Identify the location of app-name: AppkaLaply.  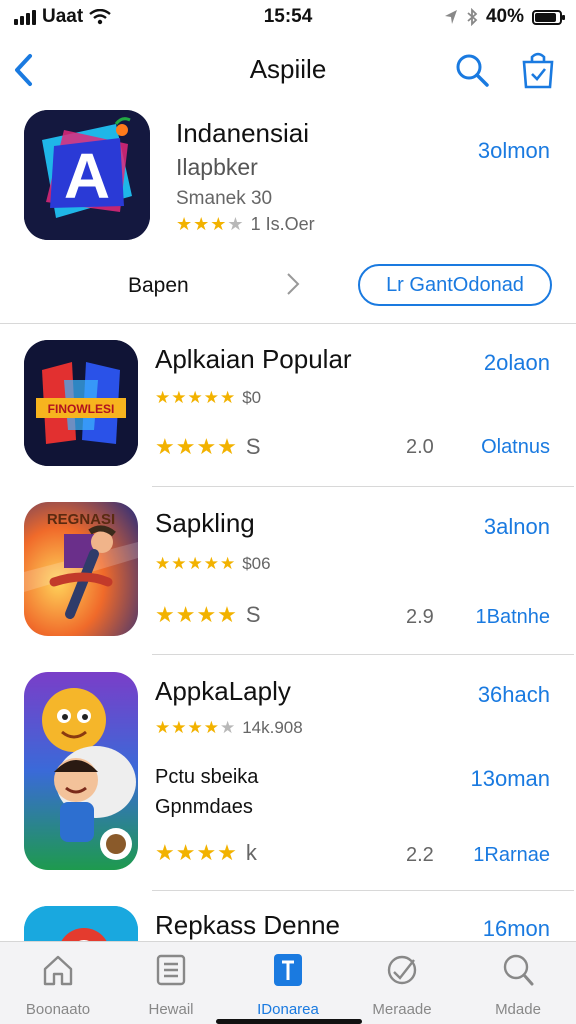
(223, 691).